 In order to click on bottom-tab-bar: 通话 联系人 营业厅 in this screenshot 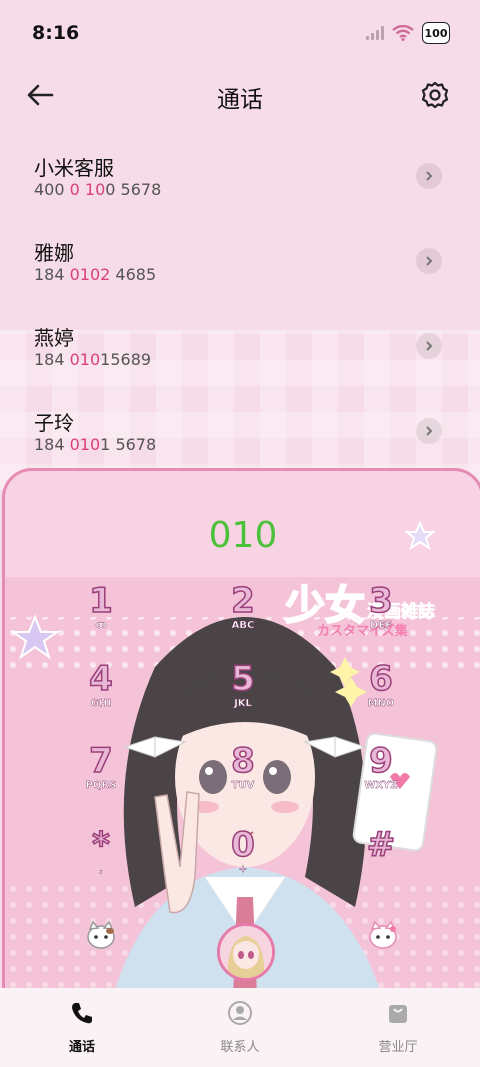, I will do `click(240, 1027)`.